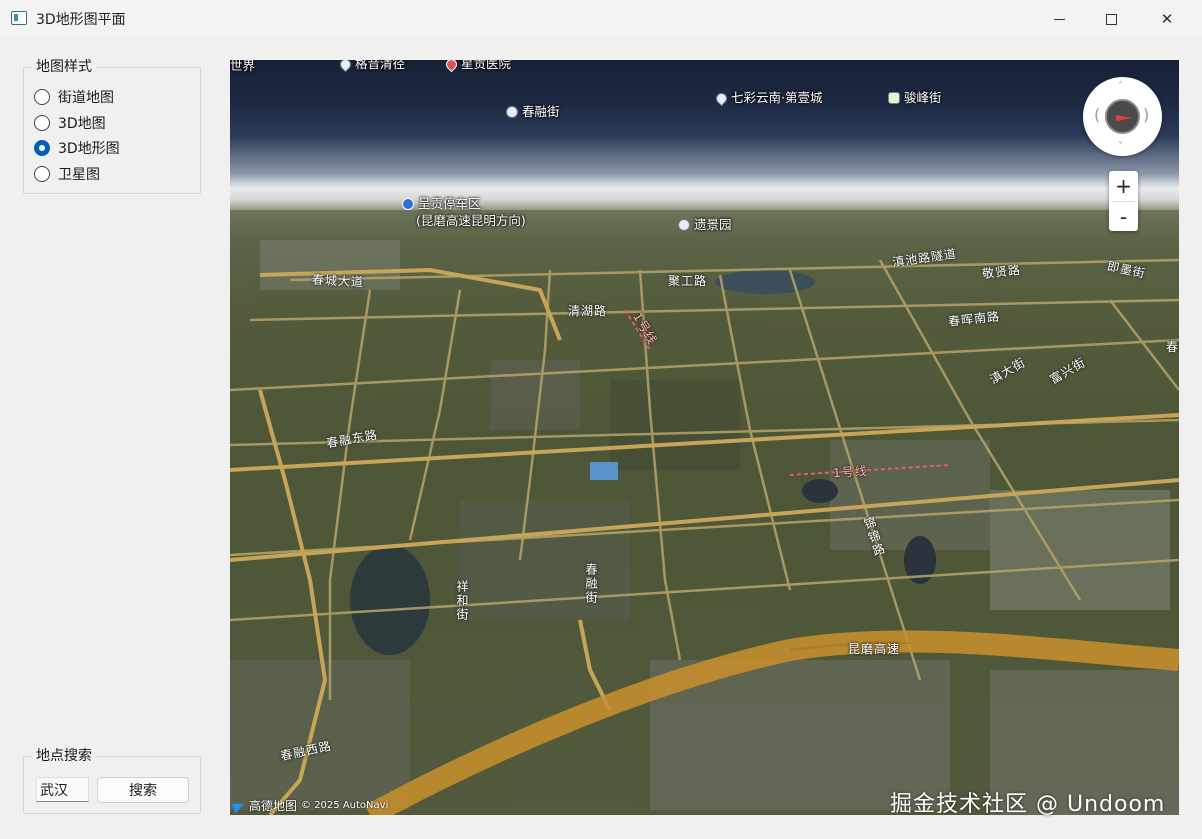 This screenshot has width=1202, height=839. Describe the element at coordinates (1097, 114) in the screenshot. I see `rotate-left-icon: (` at that location.